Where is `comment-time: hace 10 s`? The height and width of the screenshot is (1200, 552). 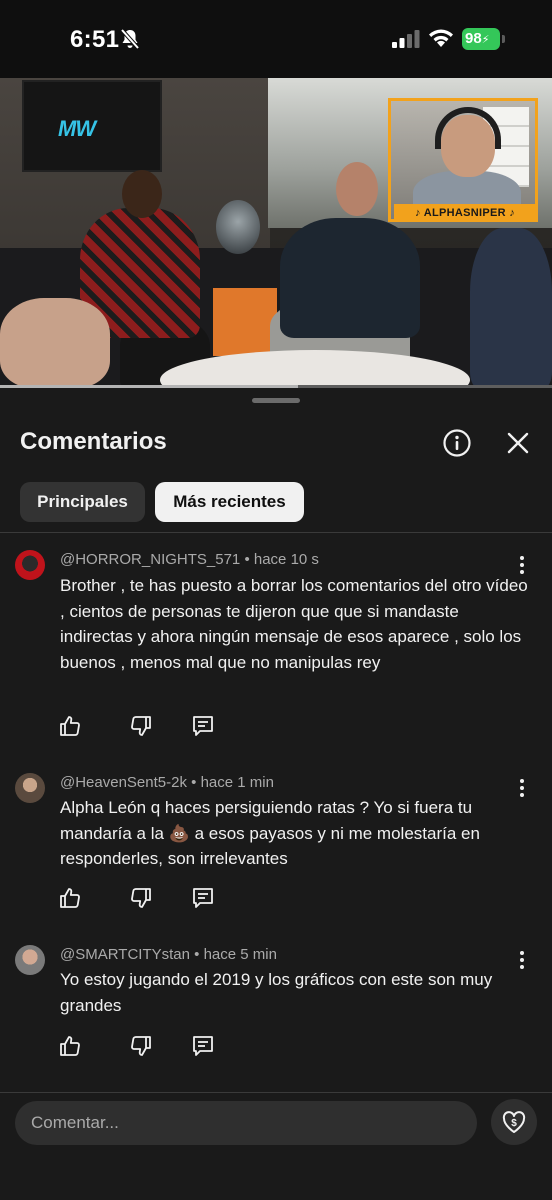 comment-time: hace 10 s is located at coordinates (286, 559).